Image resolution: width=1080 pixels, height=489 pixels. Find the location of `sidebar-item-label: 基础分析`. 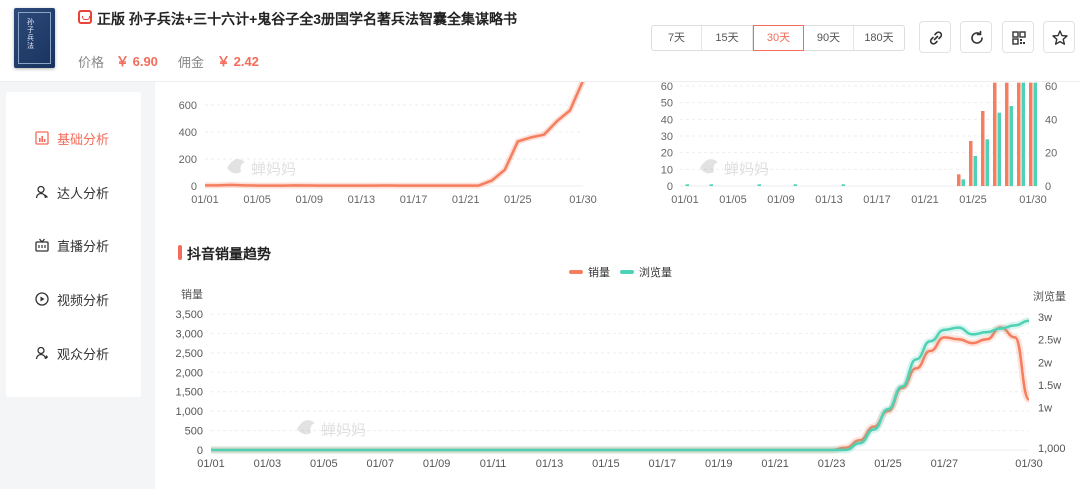

sidebar-item-label: 基础分析 is located at coordinates (83, 139).